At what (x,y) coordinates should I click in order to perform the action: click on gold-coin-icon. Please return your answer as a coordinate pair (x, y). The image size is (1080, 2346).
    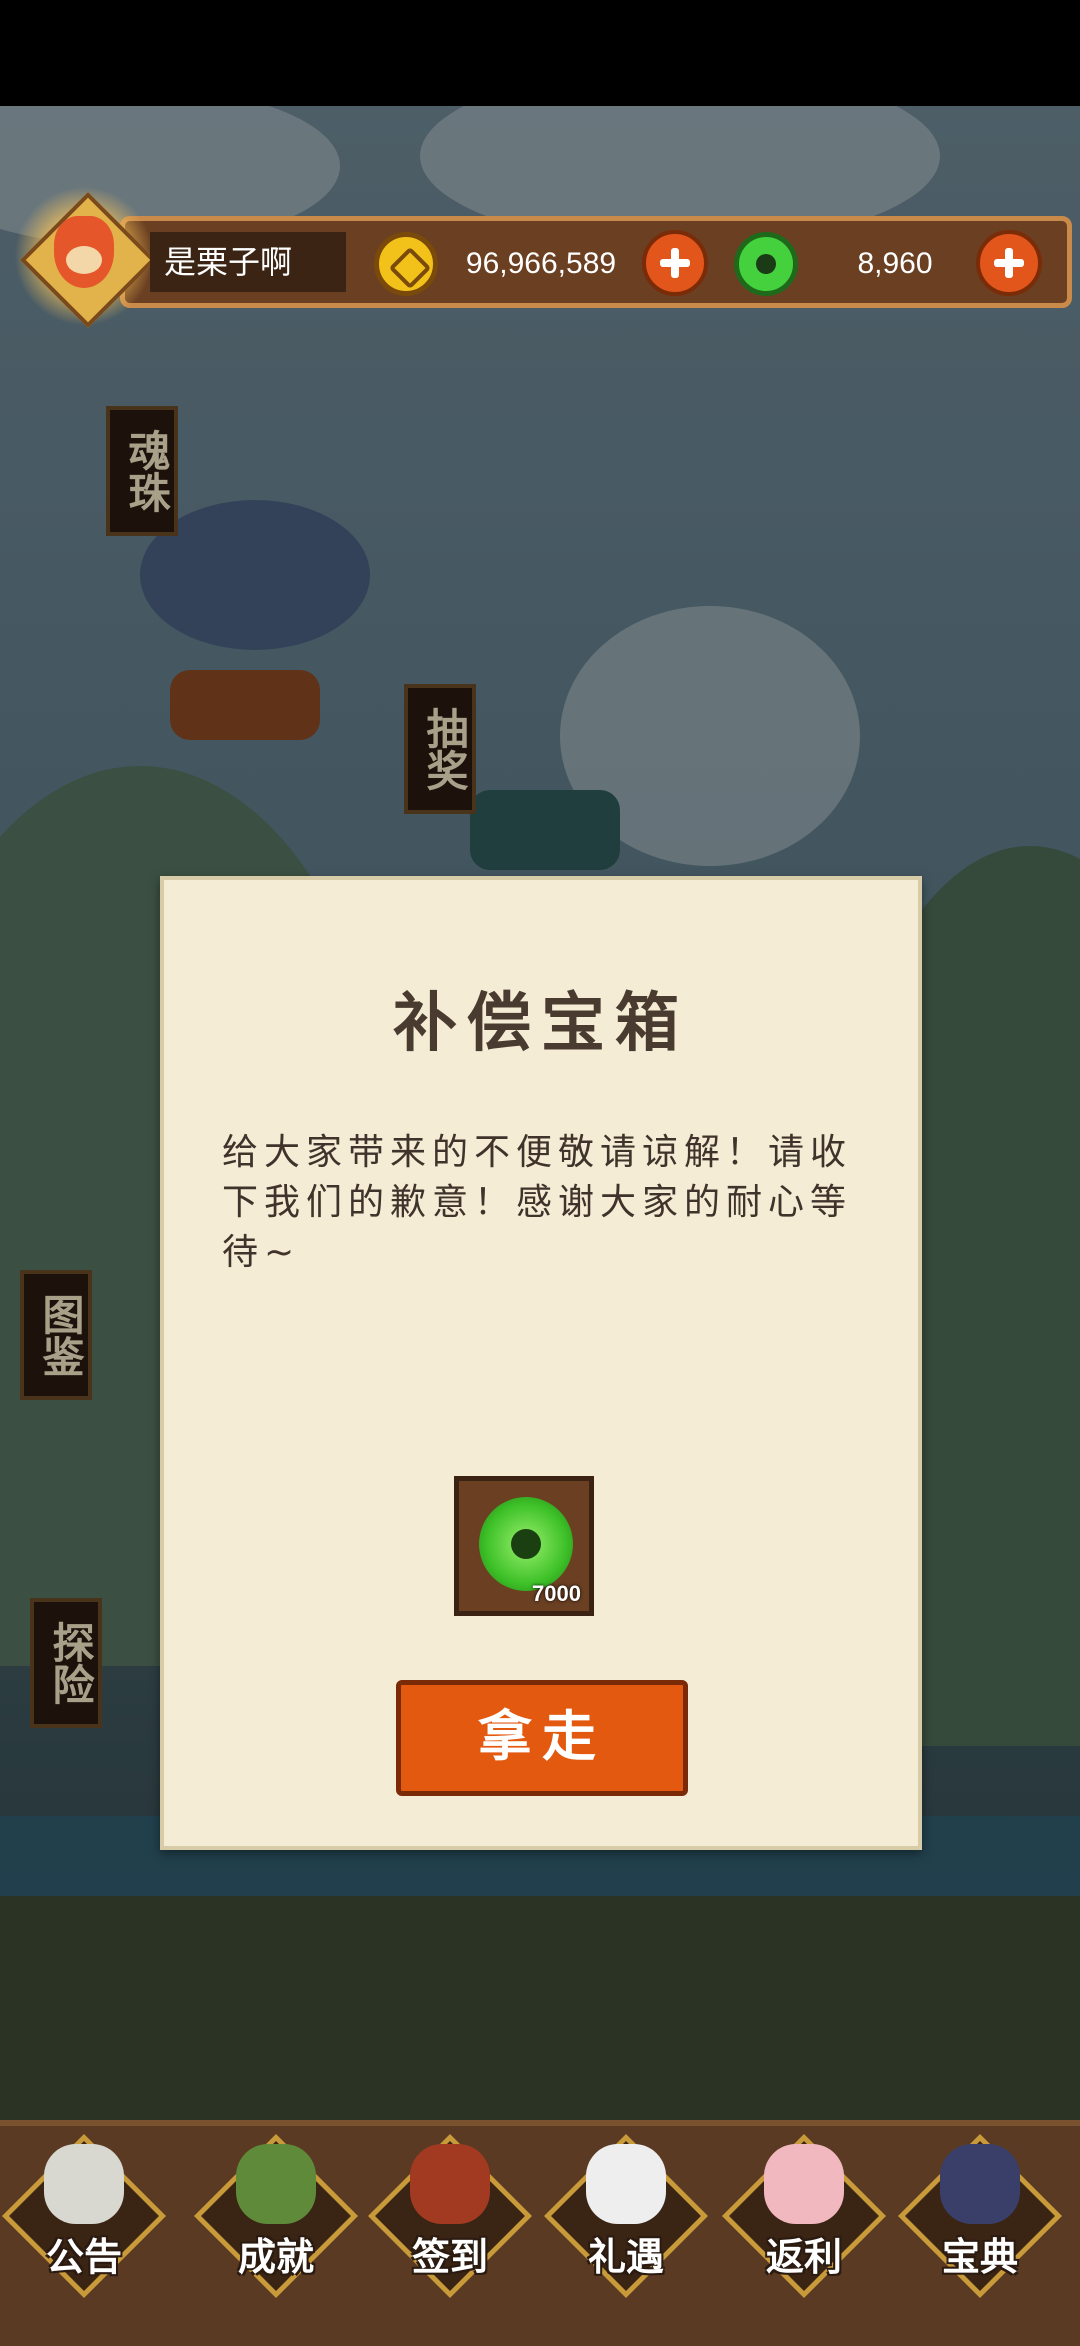
    Looking at the image, I should click on (406, 264).